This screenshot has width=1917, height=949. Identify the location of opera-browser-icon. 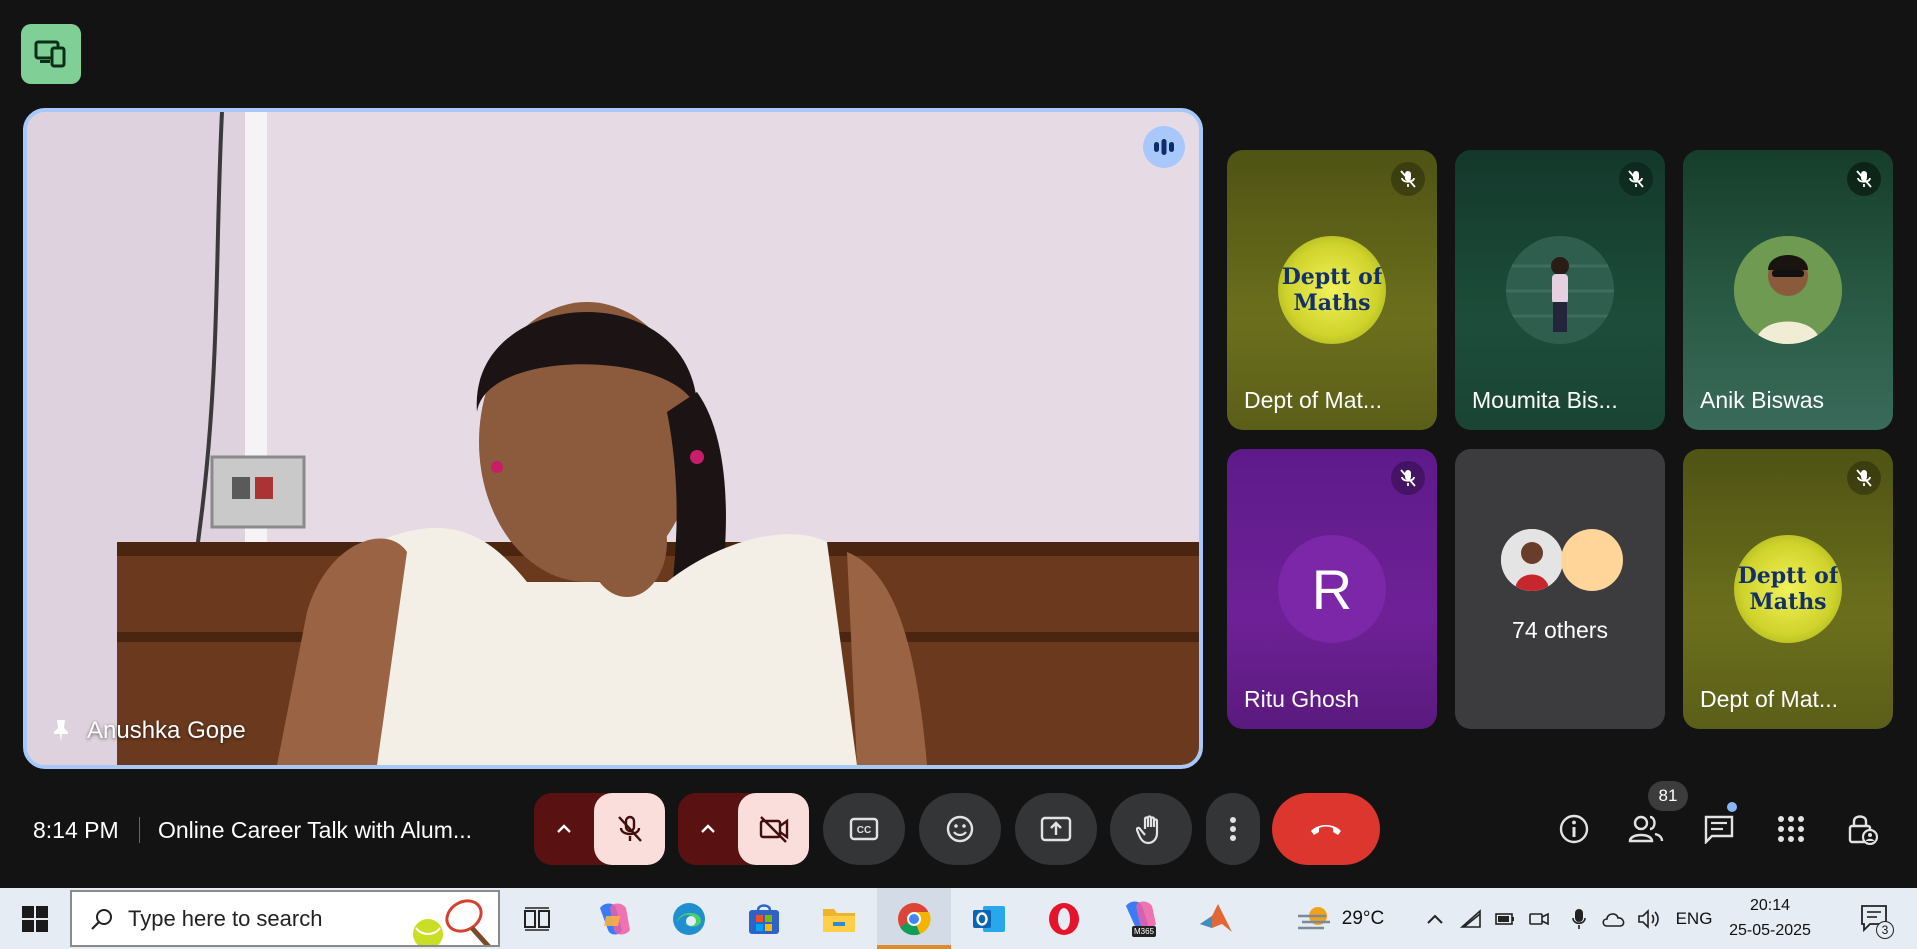
(1064, 918).